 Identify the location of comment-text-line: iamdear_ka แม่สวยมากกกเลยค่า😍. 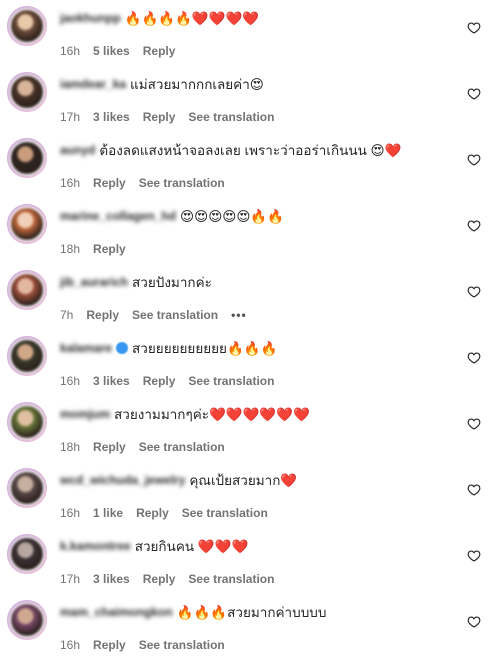
(162, 85).